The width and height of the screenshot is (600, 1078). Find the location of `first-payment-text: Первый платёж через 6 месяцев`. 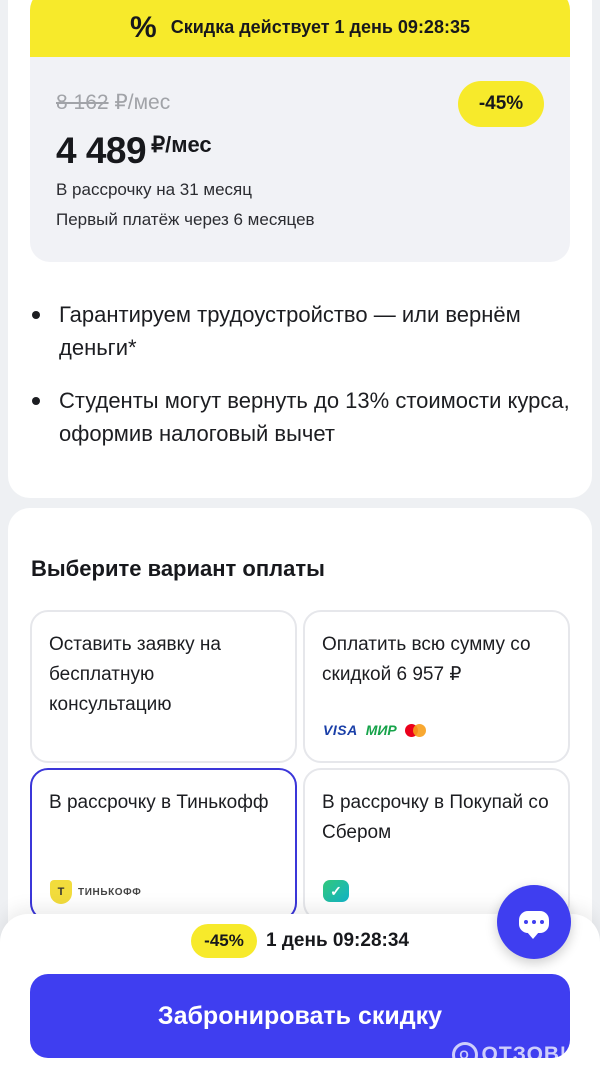

first-payment-text: Первый платёж через 6 месяцев is located at coordinates (185, 219).